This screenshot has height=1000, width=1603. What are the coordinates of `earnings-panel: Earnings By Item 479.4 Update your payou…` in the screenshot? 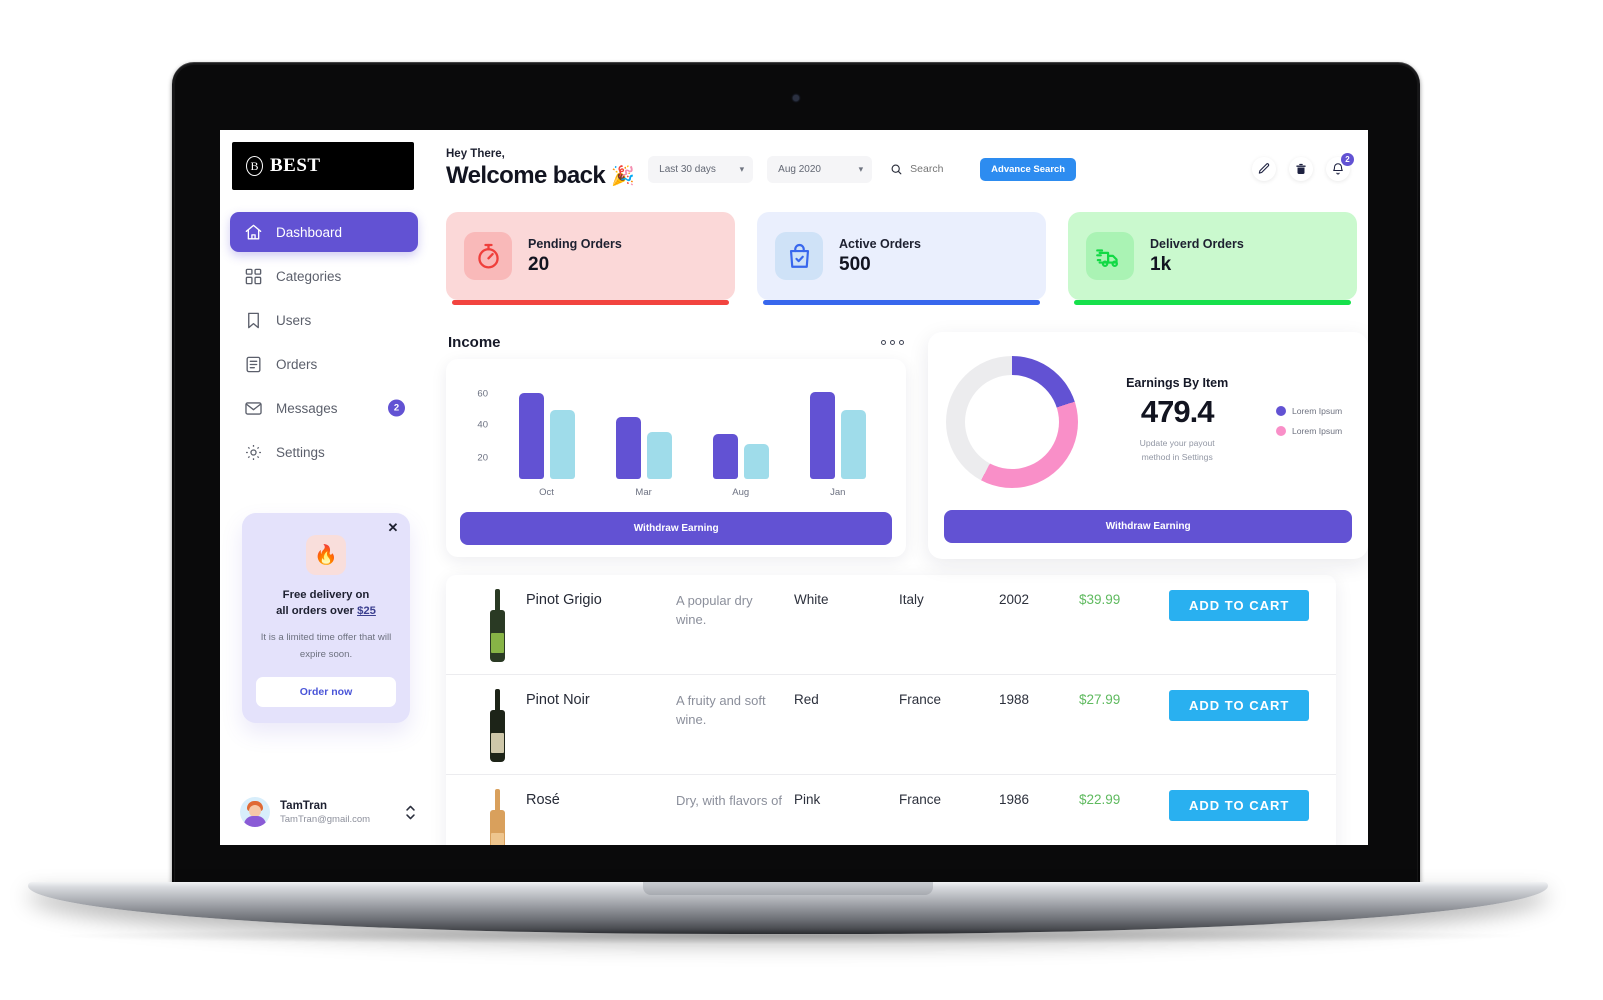 It's located at (1148, 445).